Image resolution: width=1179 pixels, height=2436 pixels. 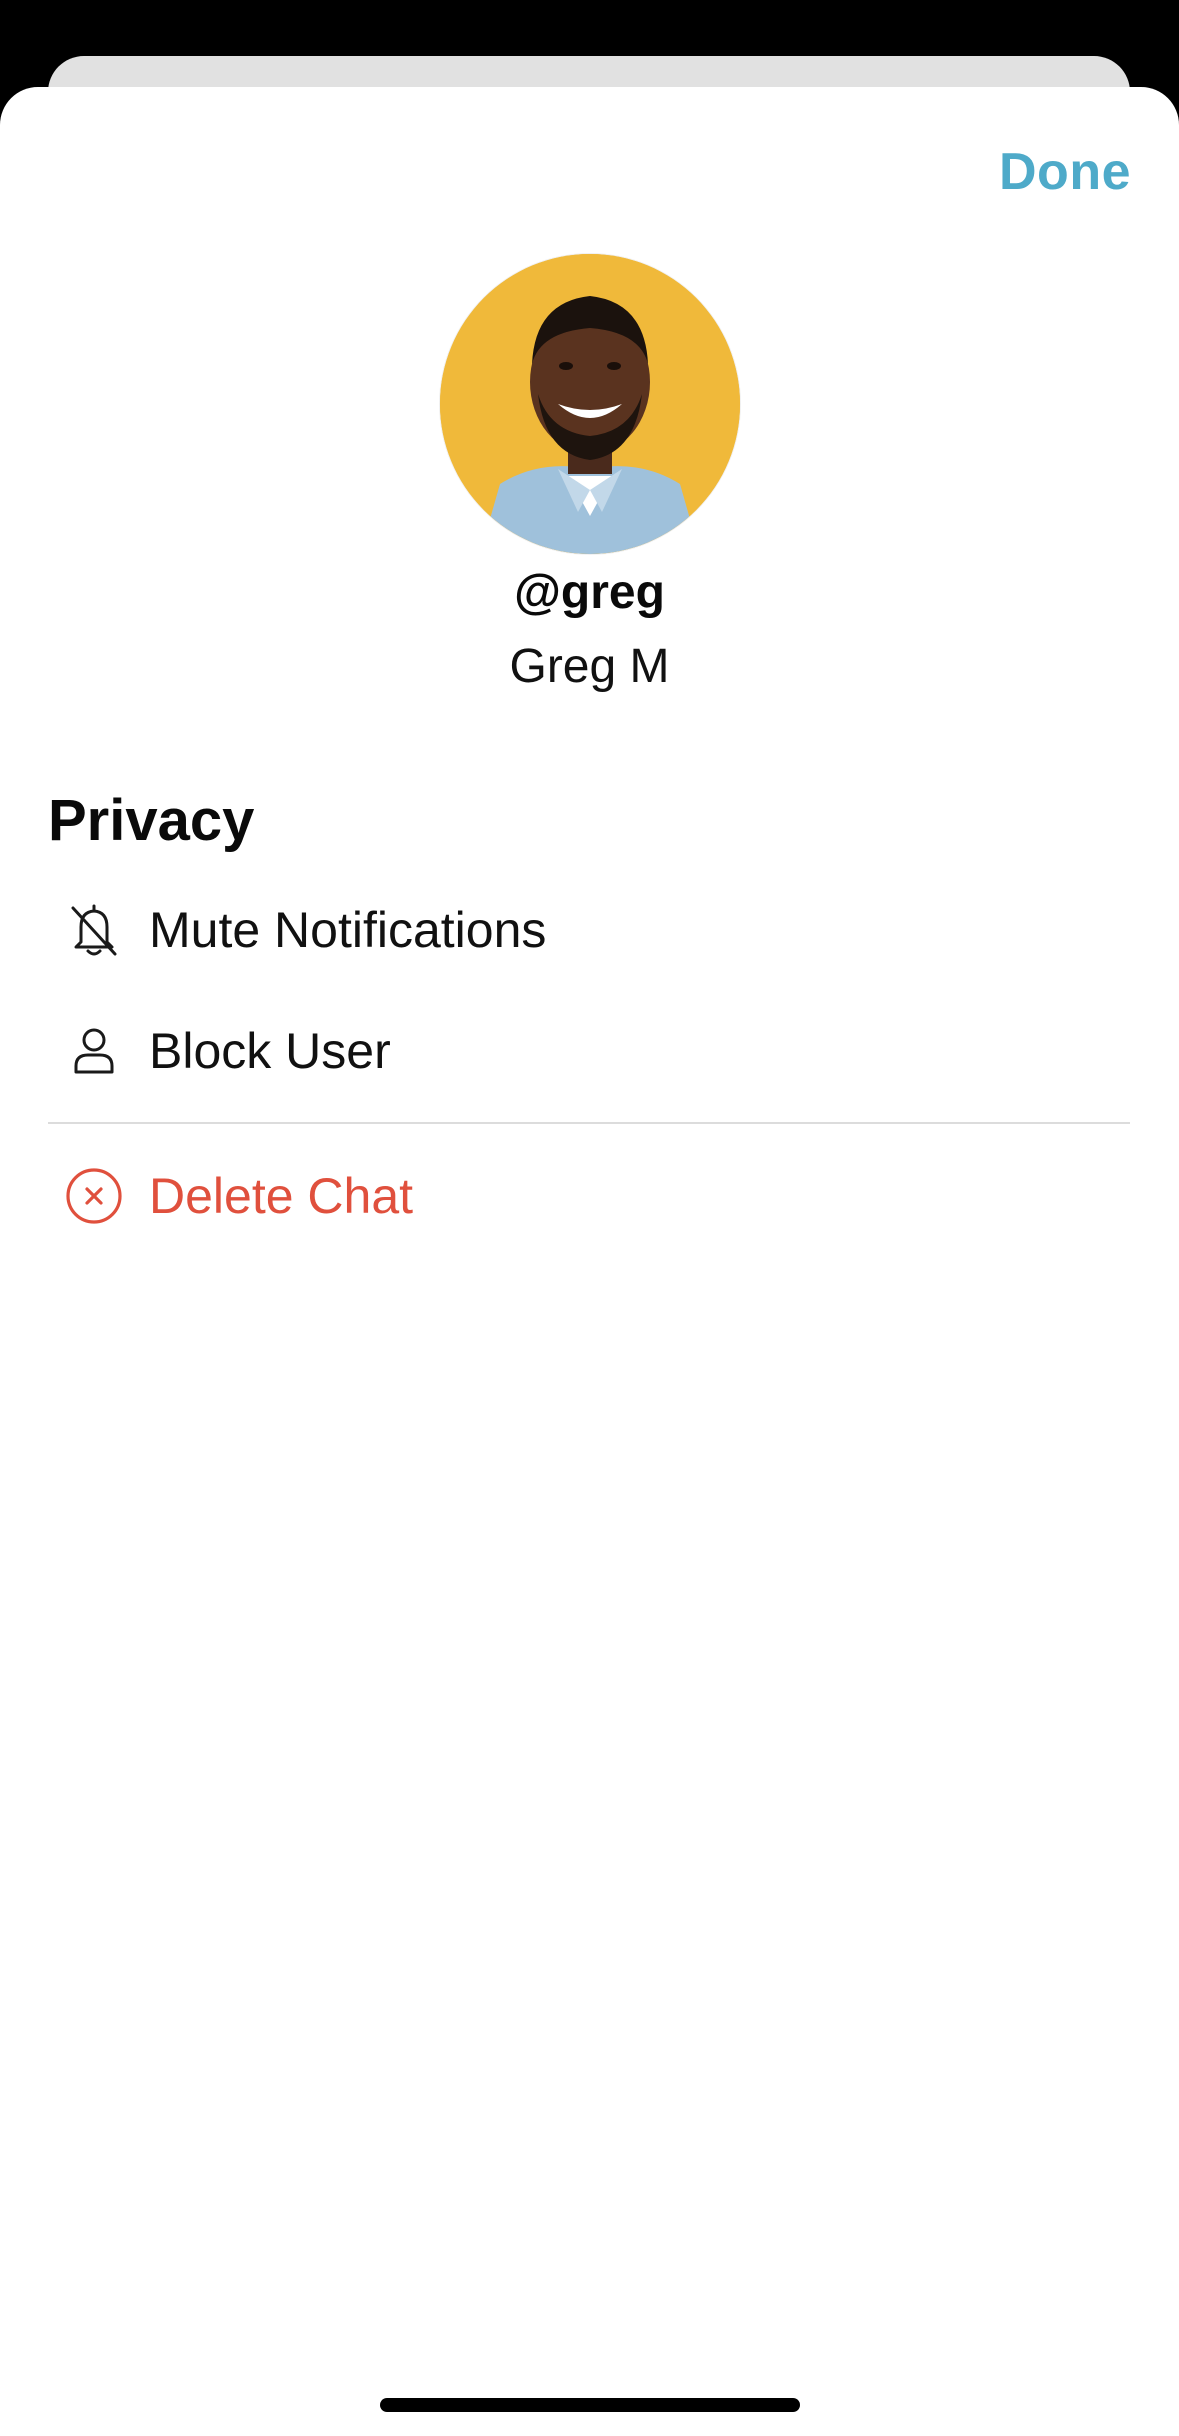 What do you see at coordinates (1065, 172) in the screenshot?
I see `done-button: Done` at bounding box center [1065, 172].